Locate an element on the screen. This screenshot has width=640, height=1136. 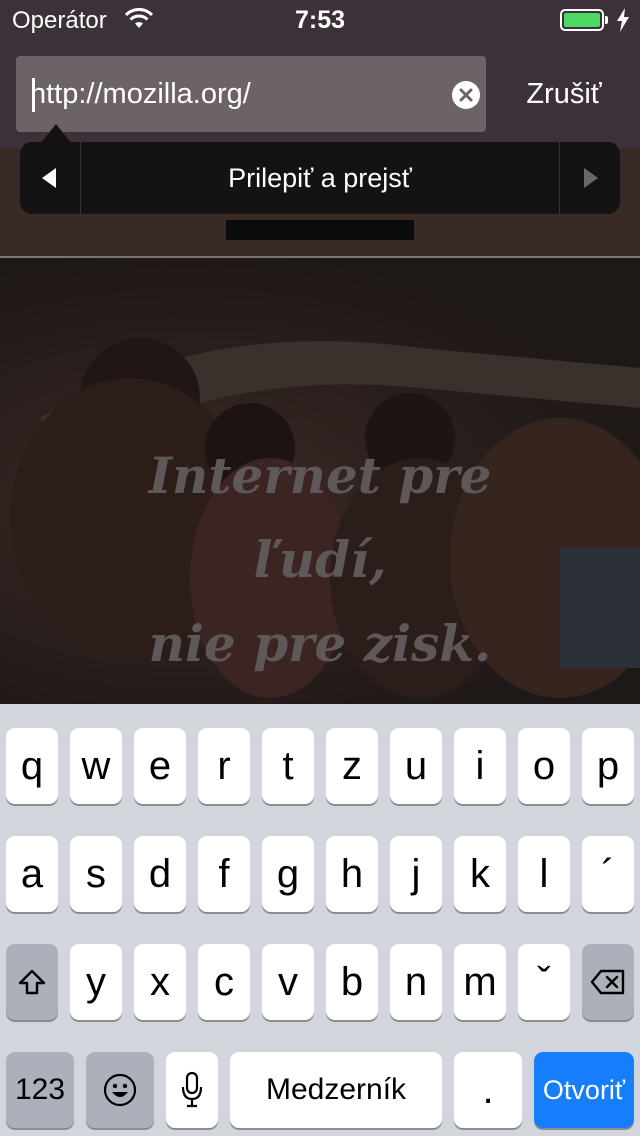
microphone-icon is located at coordinates (192, 1089).